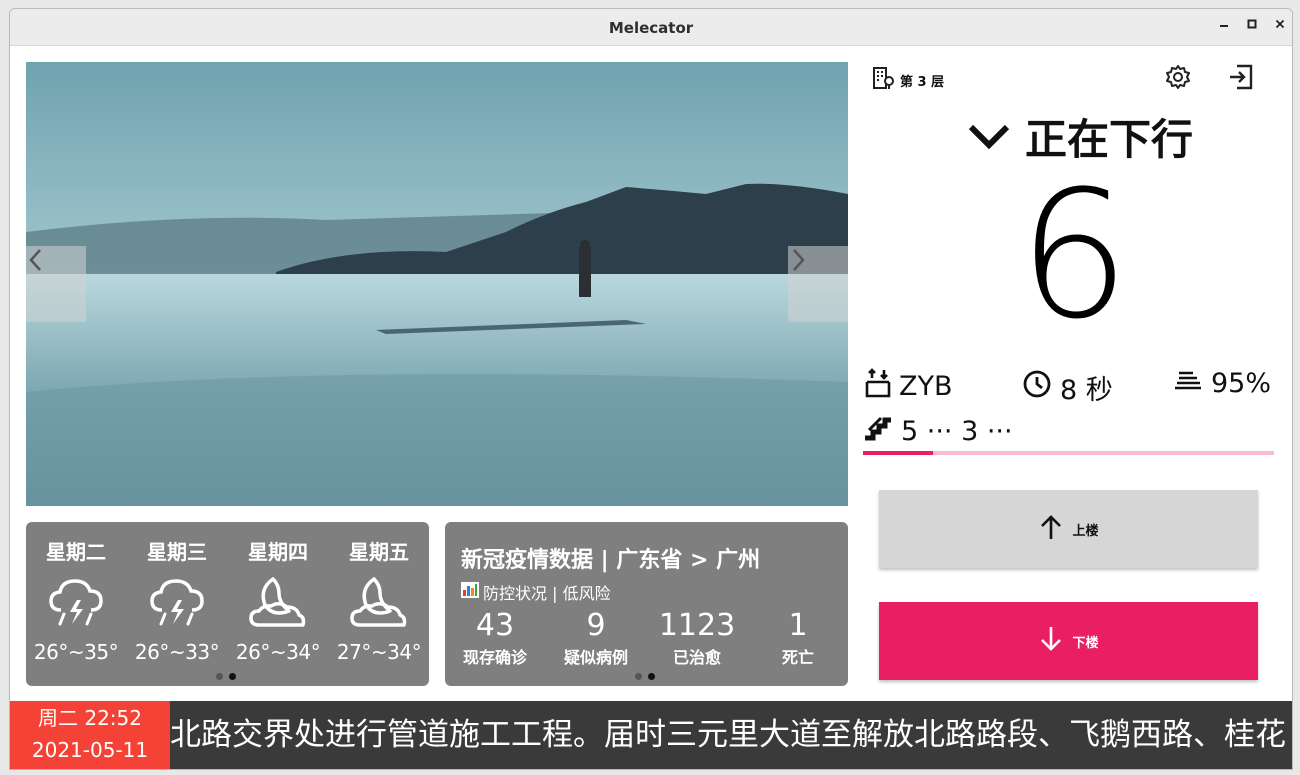 The height and width of the screenshot is (775, 1300). What do you see at coordinates (957, 431) in the screenshot?
I see `queue-text: 5 ··· 3 ···` at bounding box center [957, 431].